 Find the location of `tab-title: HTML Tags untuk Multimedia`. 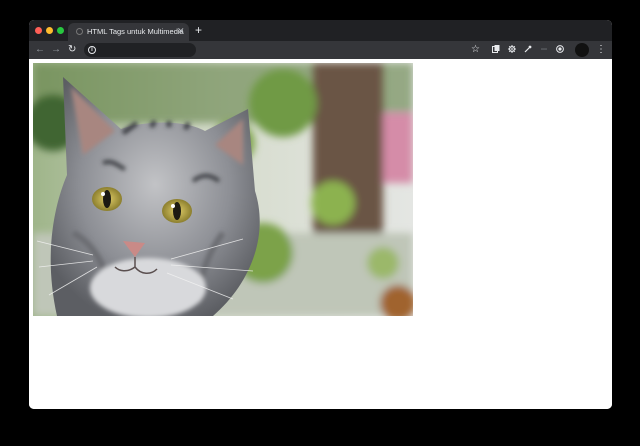

tab-title: HTML Tags untuk Multimedia is located at coordinates (135, 31).